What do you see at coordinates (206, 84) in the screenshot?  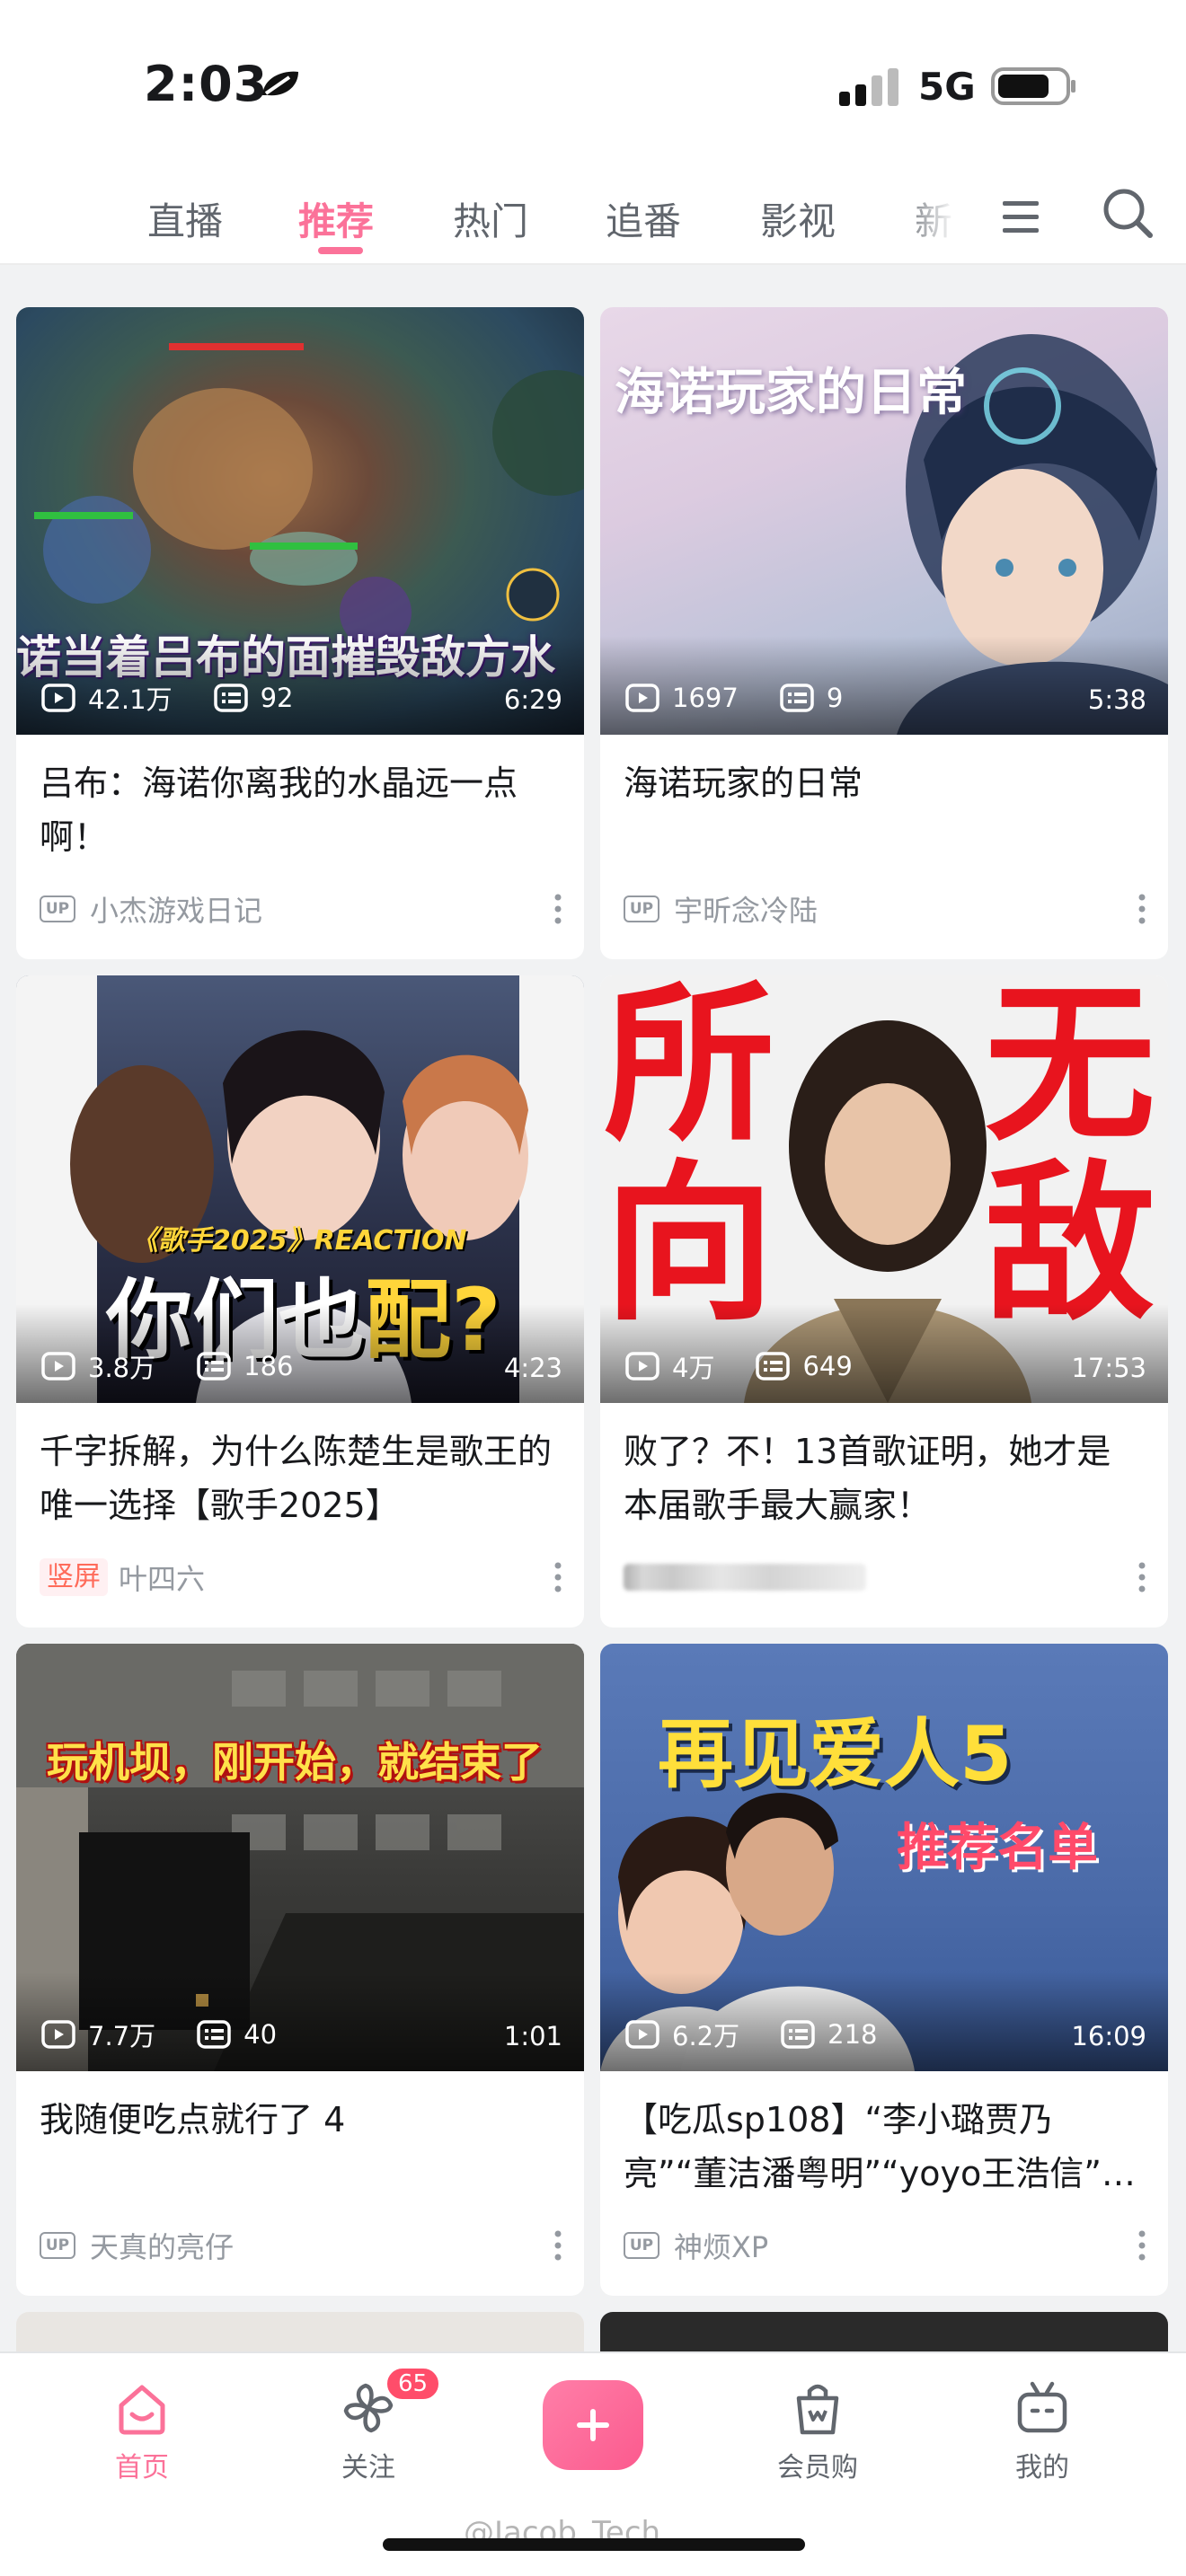 I see `status-time: 2:03` at bounding box center [206, 84].